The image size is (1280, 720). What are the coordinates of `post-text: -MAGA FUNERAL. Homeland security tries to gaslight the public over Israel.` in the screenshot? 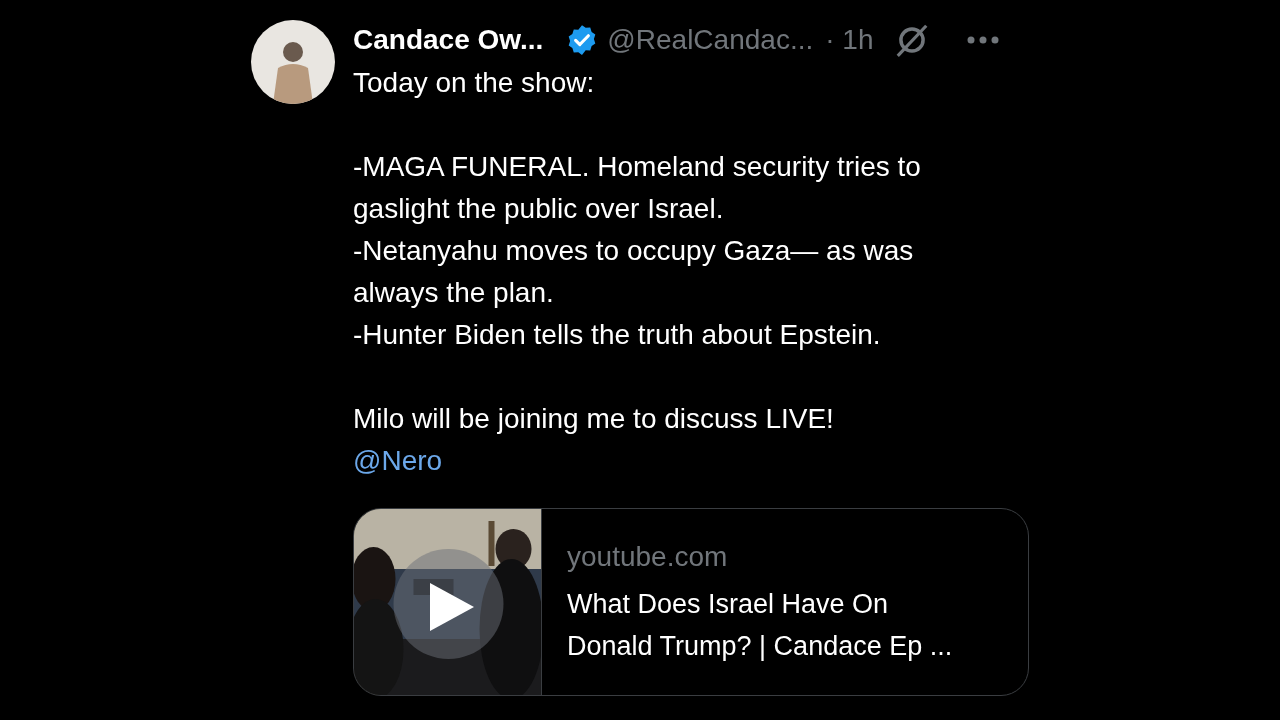 It's located at (637, 188).